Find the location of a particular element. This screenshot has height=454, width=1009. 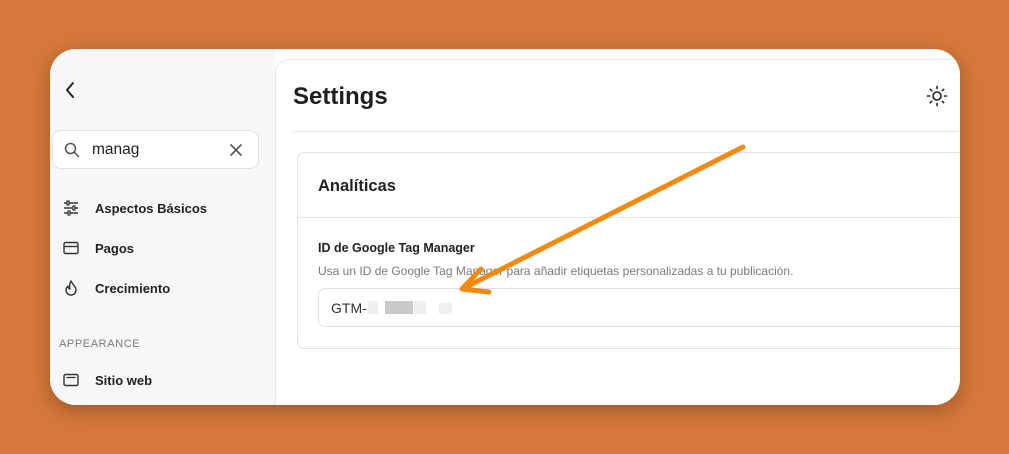

sidebar-item-pagos: Pagos is located at coordinates (155, 248).